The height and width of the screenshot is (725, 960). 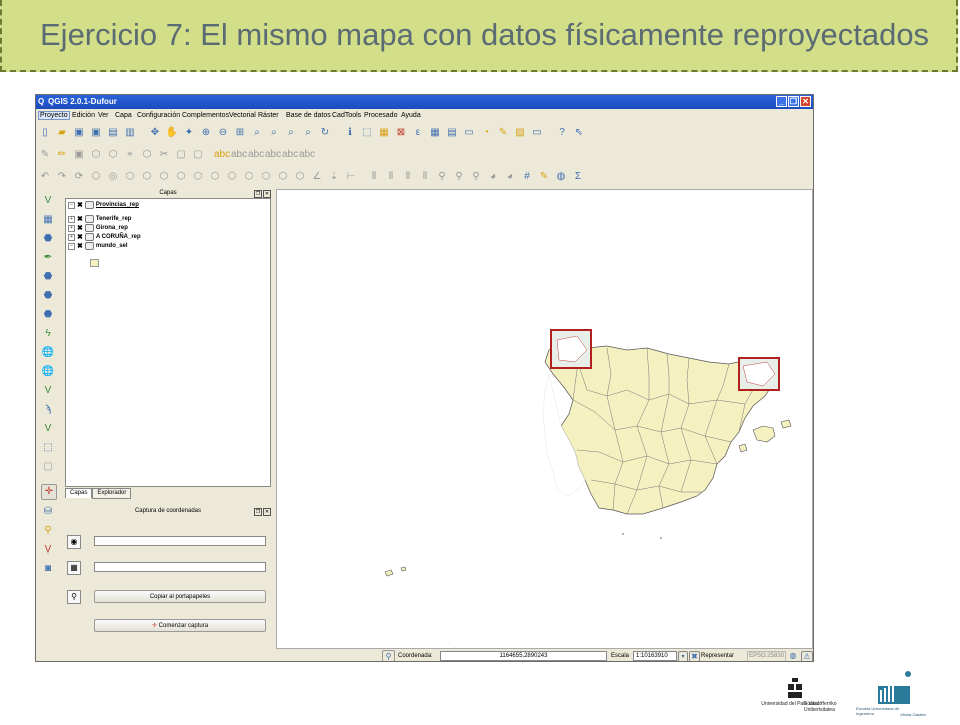 I want to click on save-edits-icon: ▣, so click(x=79, y=155).